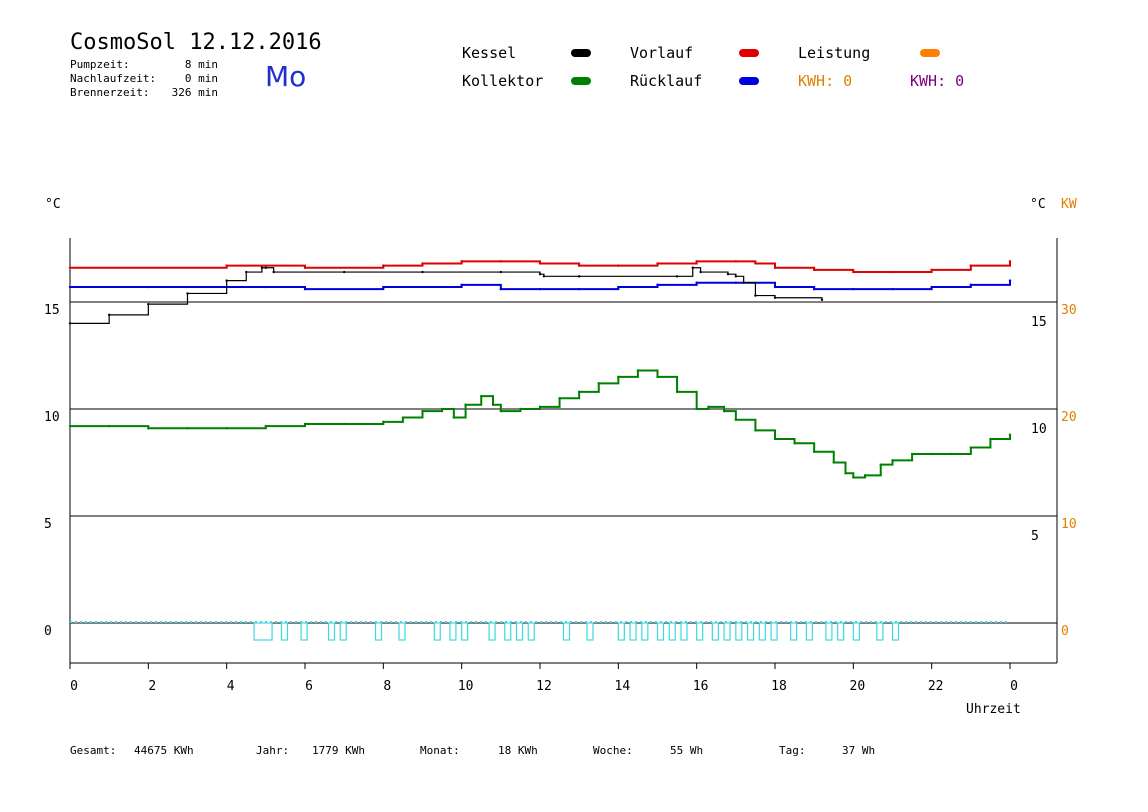 The width and height of the screenshot is (1148, 812). Describe the element at coordinates (544, 686) in the screenshot. I see `x-tick-label-6: 12` at that location.